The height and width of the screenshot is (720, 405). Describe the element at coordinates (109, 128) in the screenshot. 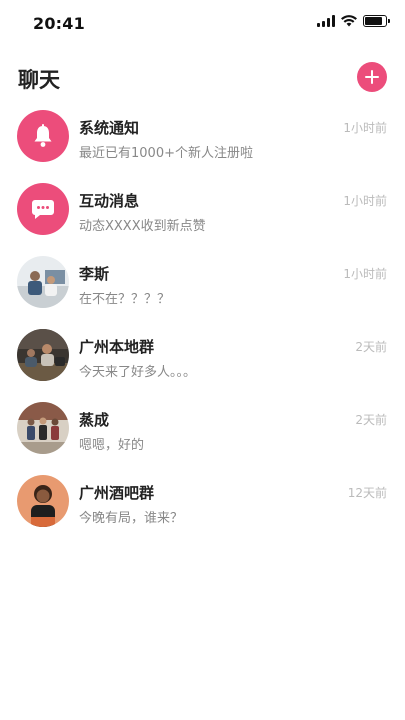

I see `chat-name: 系统通知` at that location.